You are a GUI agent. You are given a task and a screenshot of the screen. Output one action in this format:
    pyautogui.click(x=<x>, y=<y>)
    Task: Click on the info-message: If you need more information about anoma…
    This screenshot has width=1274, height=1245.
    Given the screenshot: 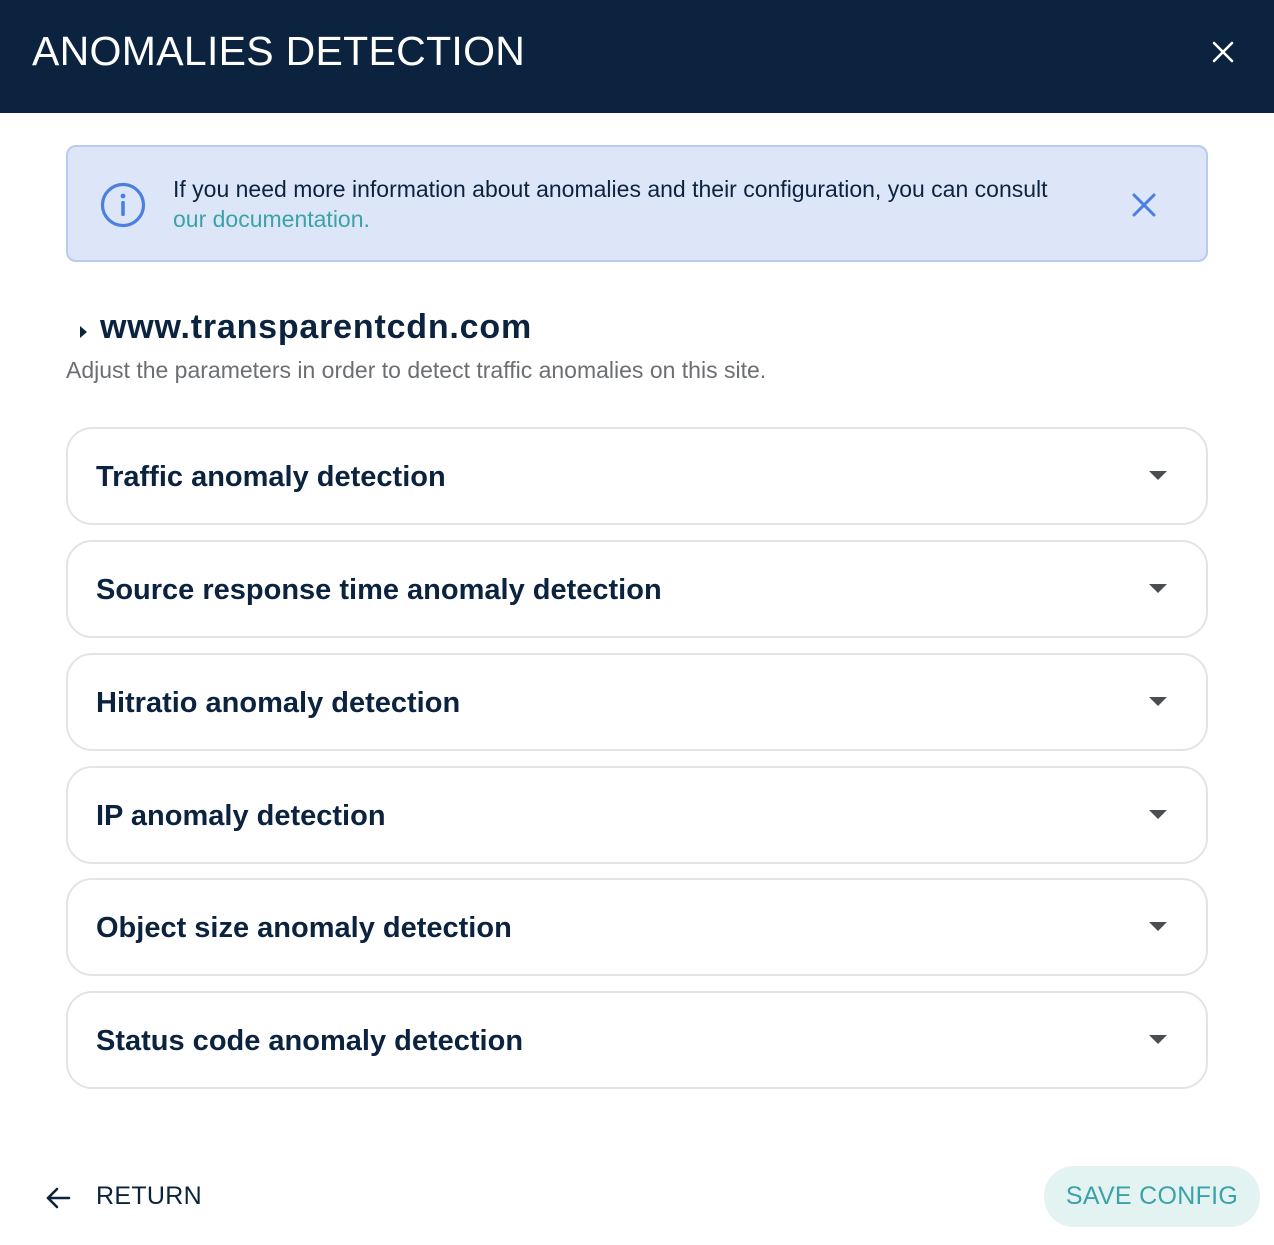 What is the action you would take?
    pyautogui.click(x=623, y=204)
    